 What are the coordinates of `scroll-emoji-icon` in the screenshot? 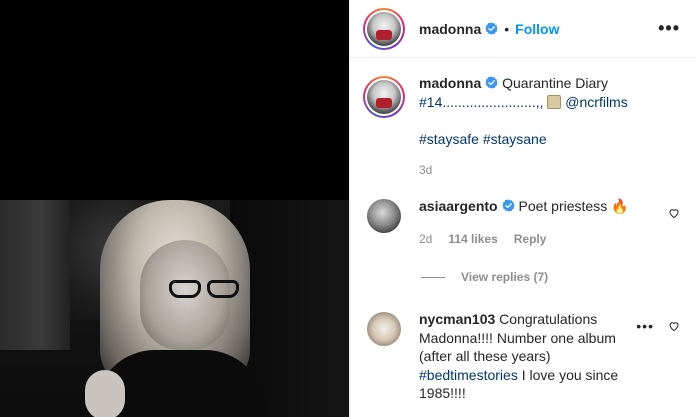 It's located at (554, 101).